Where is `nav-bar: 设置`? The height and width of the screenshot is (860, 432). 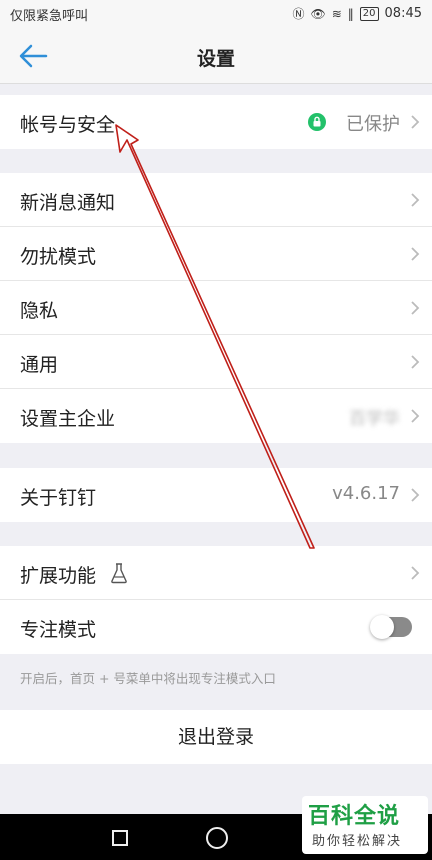
nav-bar: 设置 is located at coordinates (216, 56).